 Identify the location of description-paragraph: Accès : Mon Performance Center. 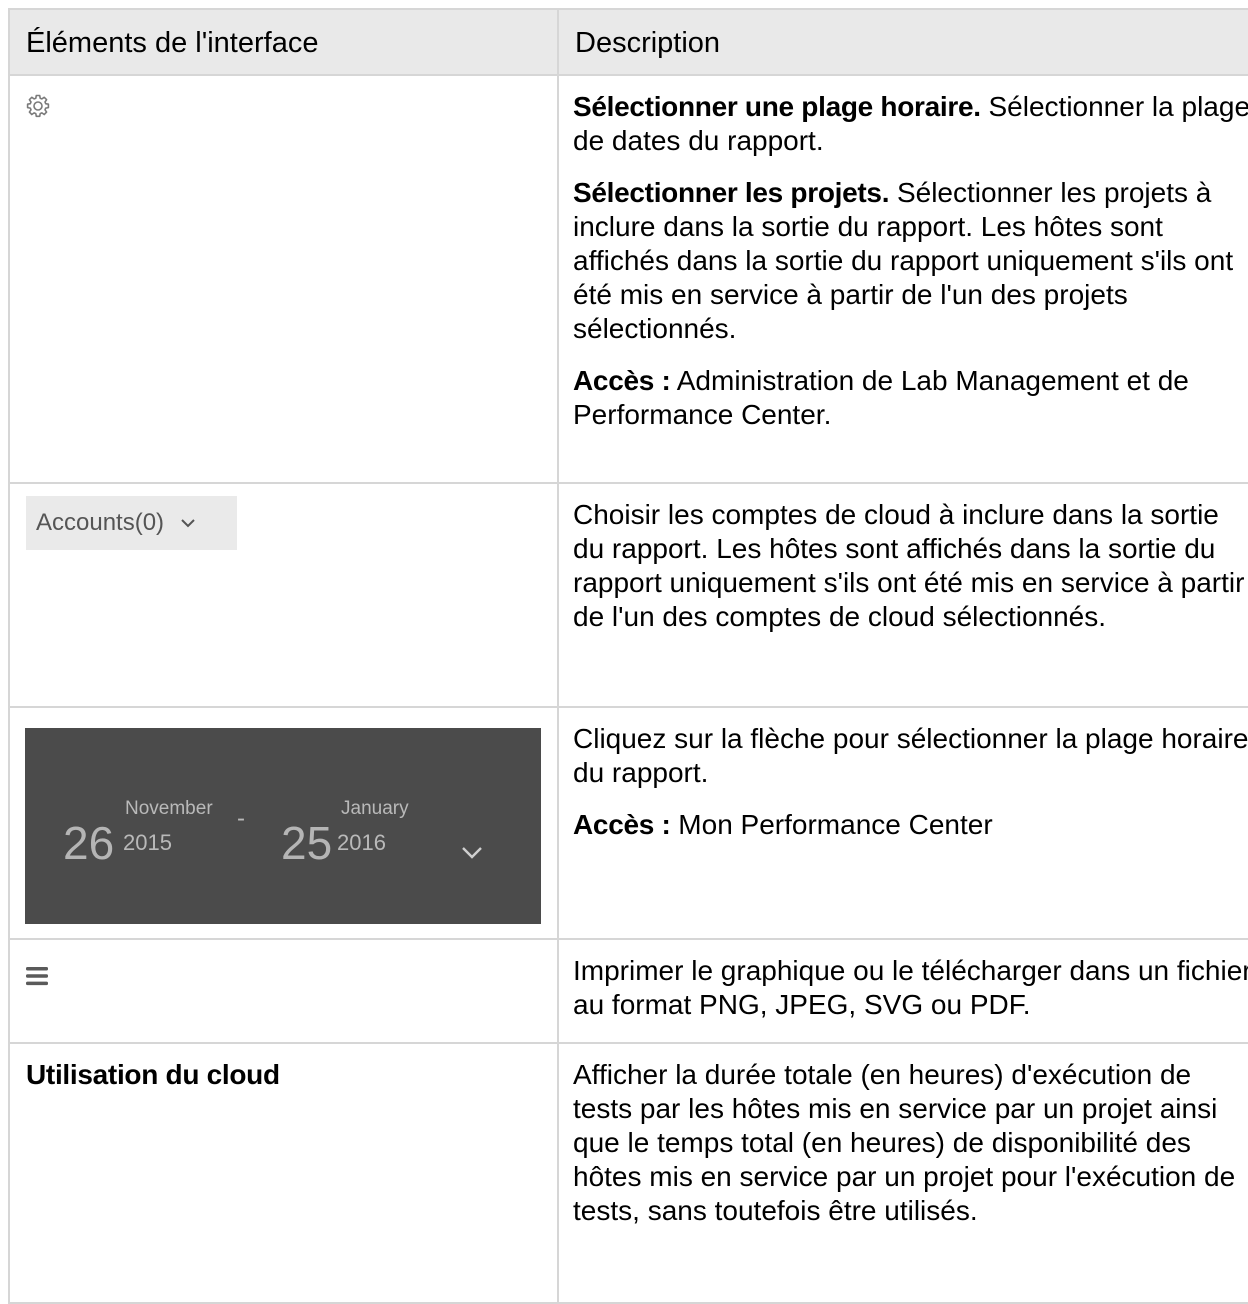
(910, 825).